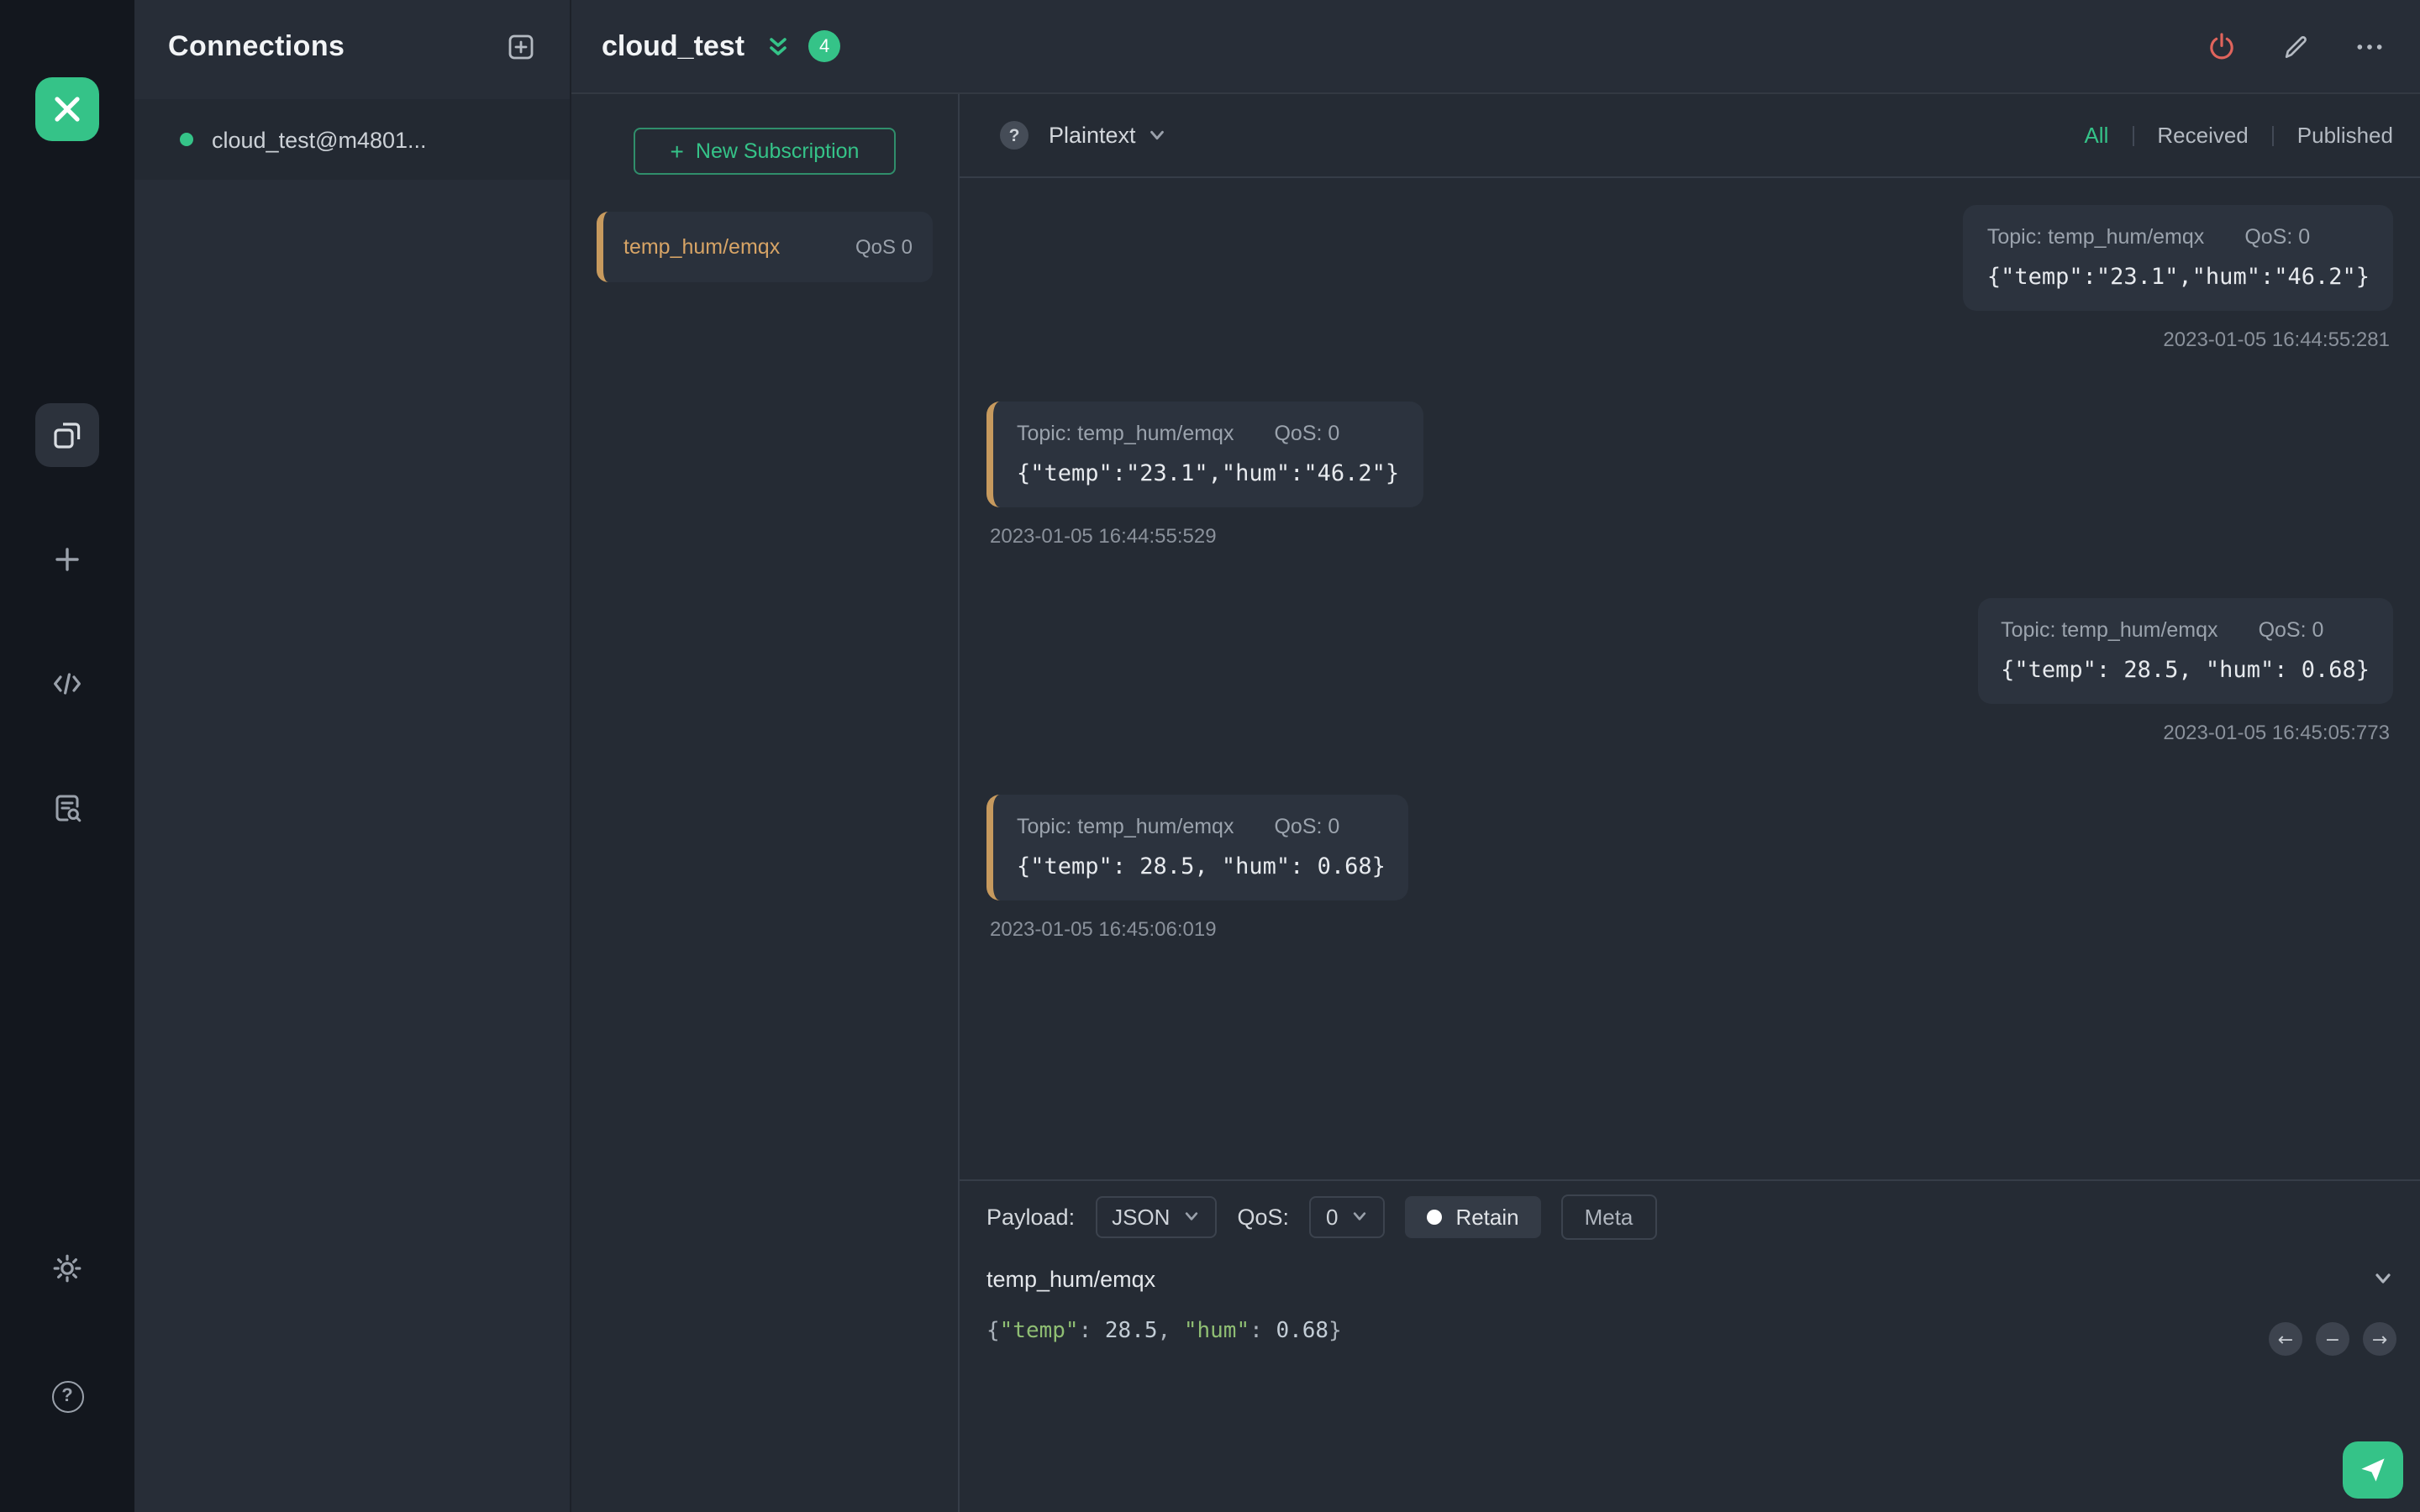  I want to click on message-filters: All Received Published, so click(2238, 135).